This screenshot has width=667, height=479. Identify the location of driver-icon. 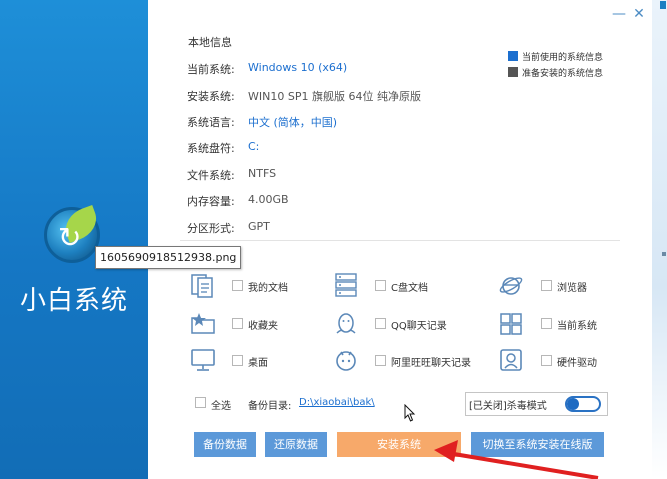
(511, 360).